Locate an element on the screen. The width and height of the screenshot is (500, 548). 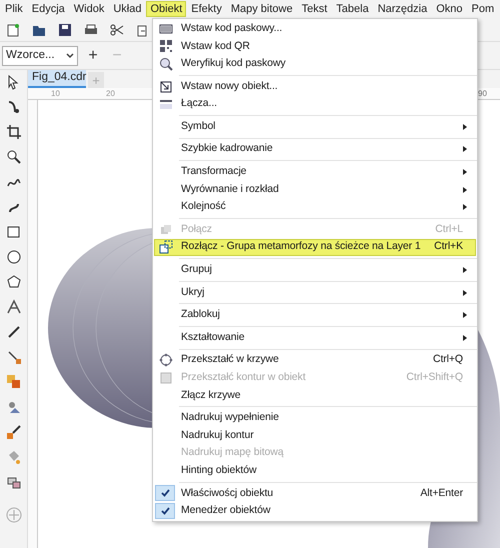
scissors-icon is located at coordinates (117, 29).